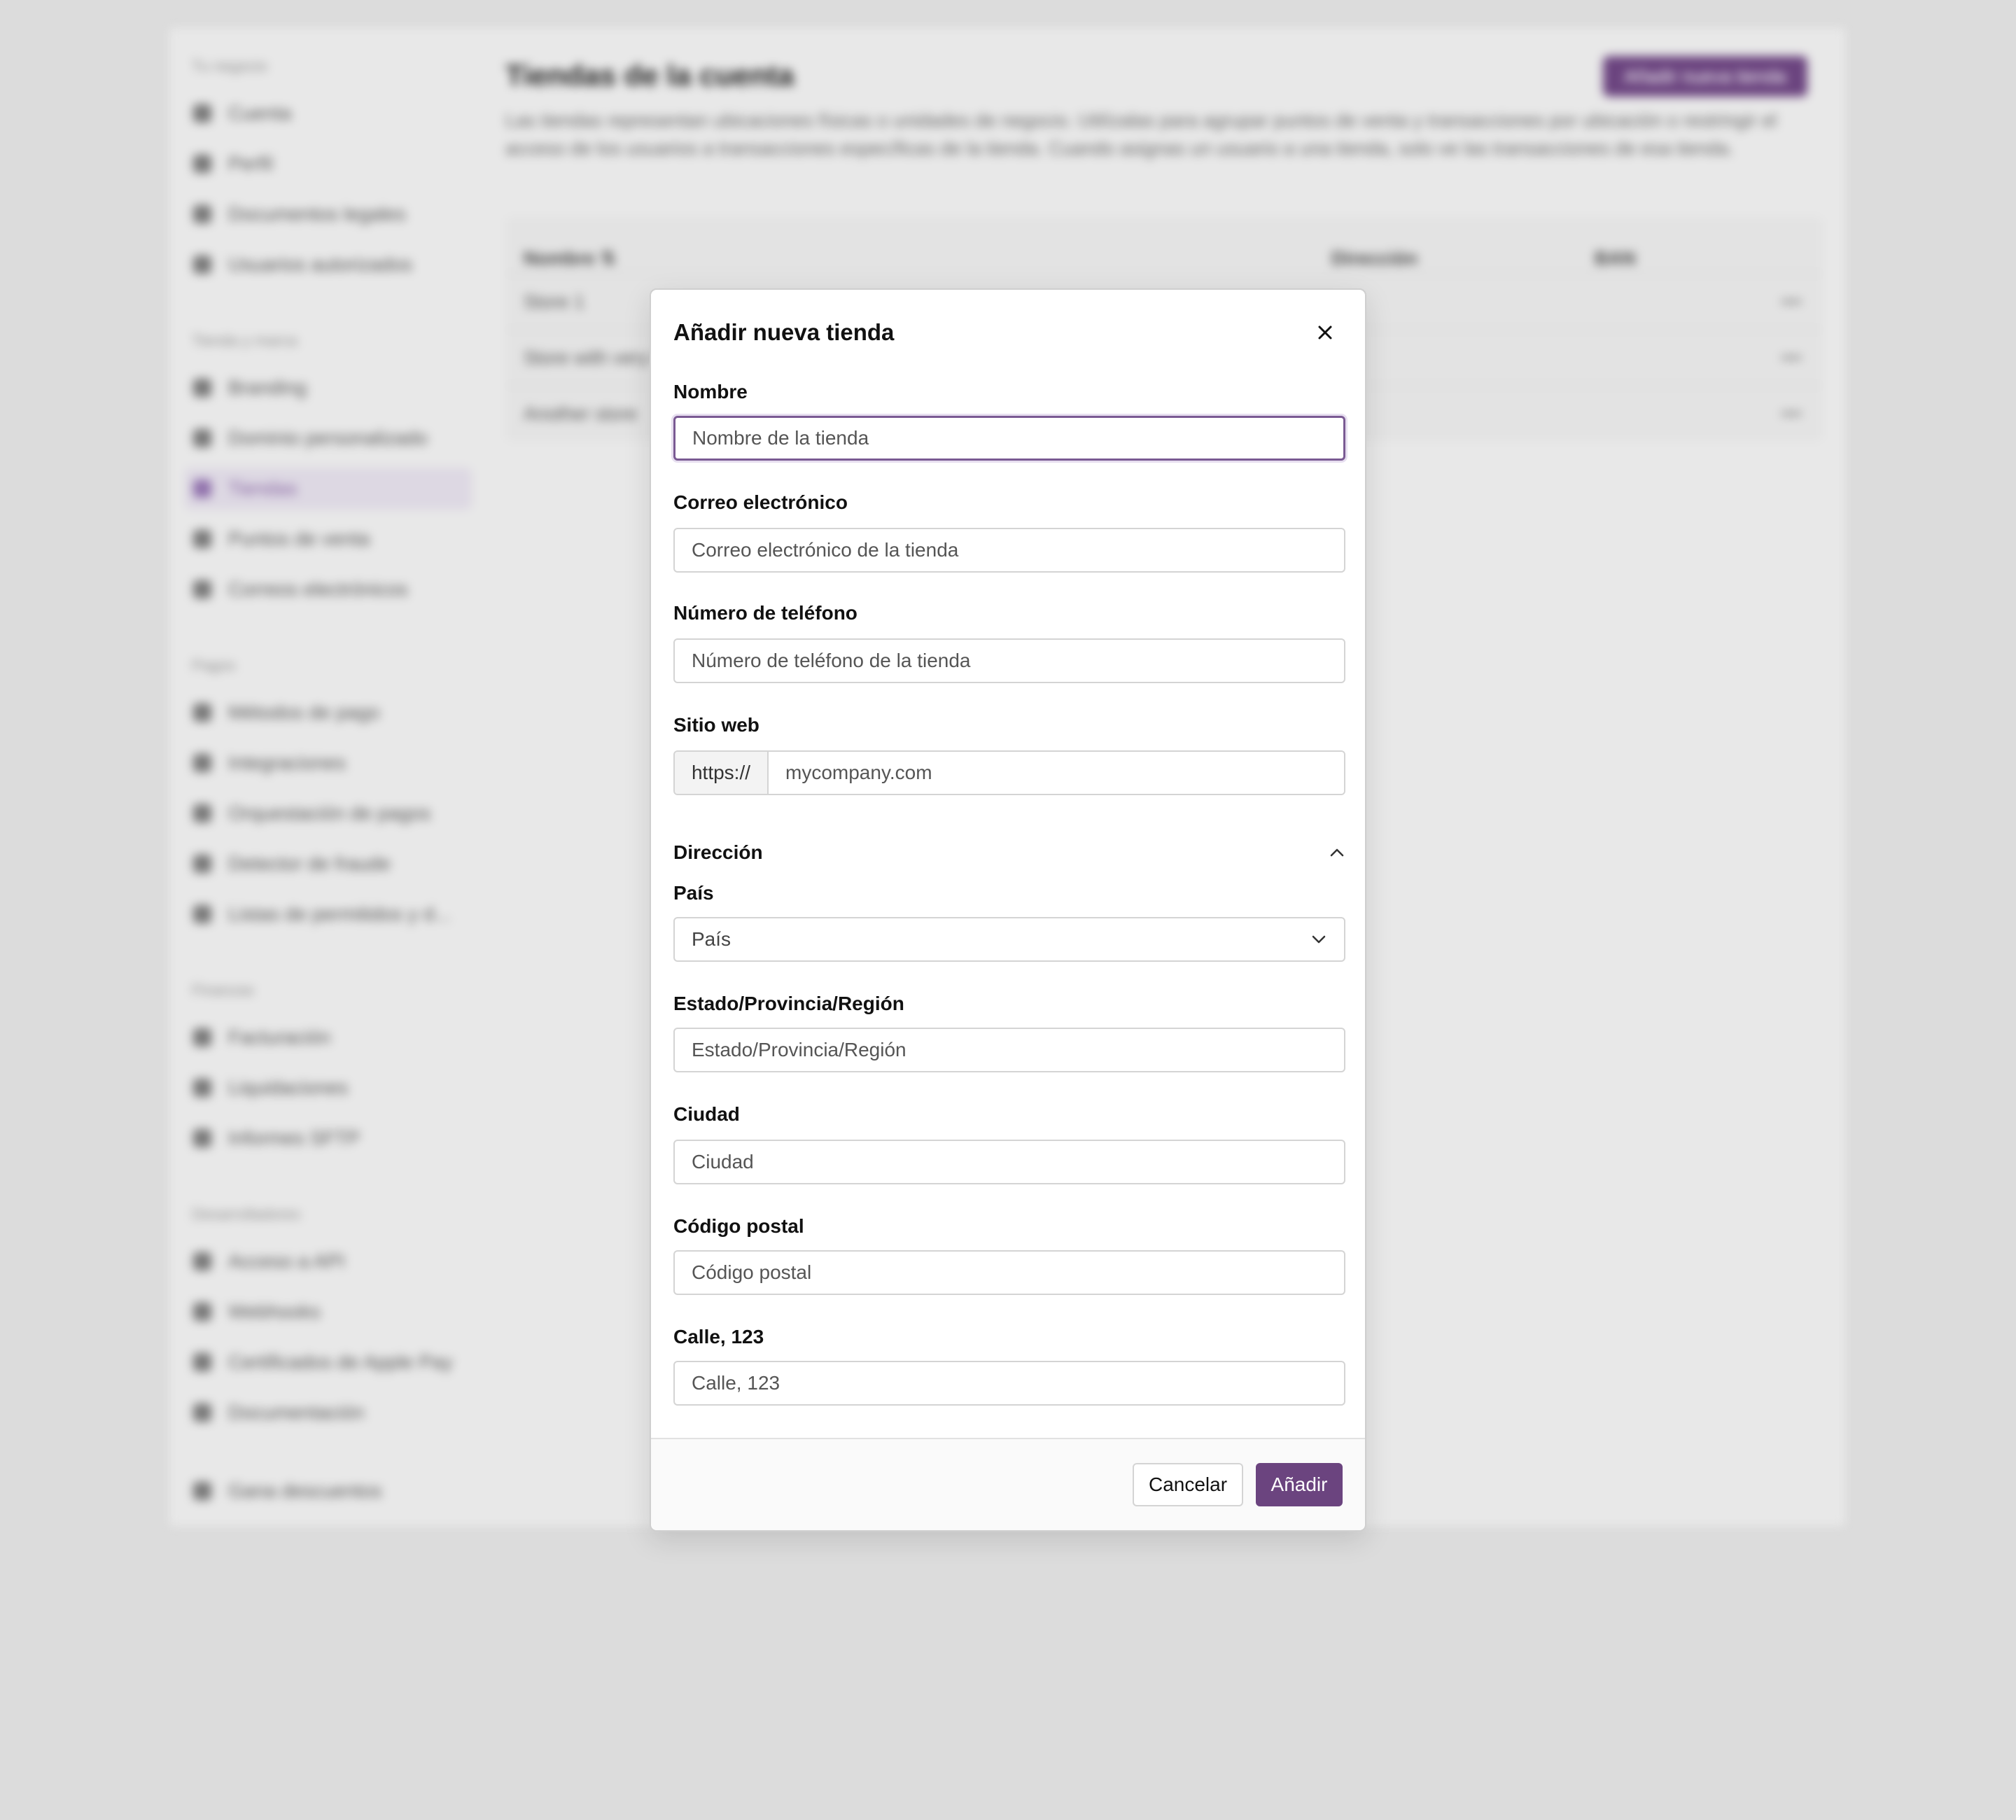 The width and height of the screenshot is (2016, 1820). Describe the element at coordinates (202, 763) in the screenshot. I see `grid-icon` at that location.